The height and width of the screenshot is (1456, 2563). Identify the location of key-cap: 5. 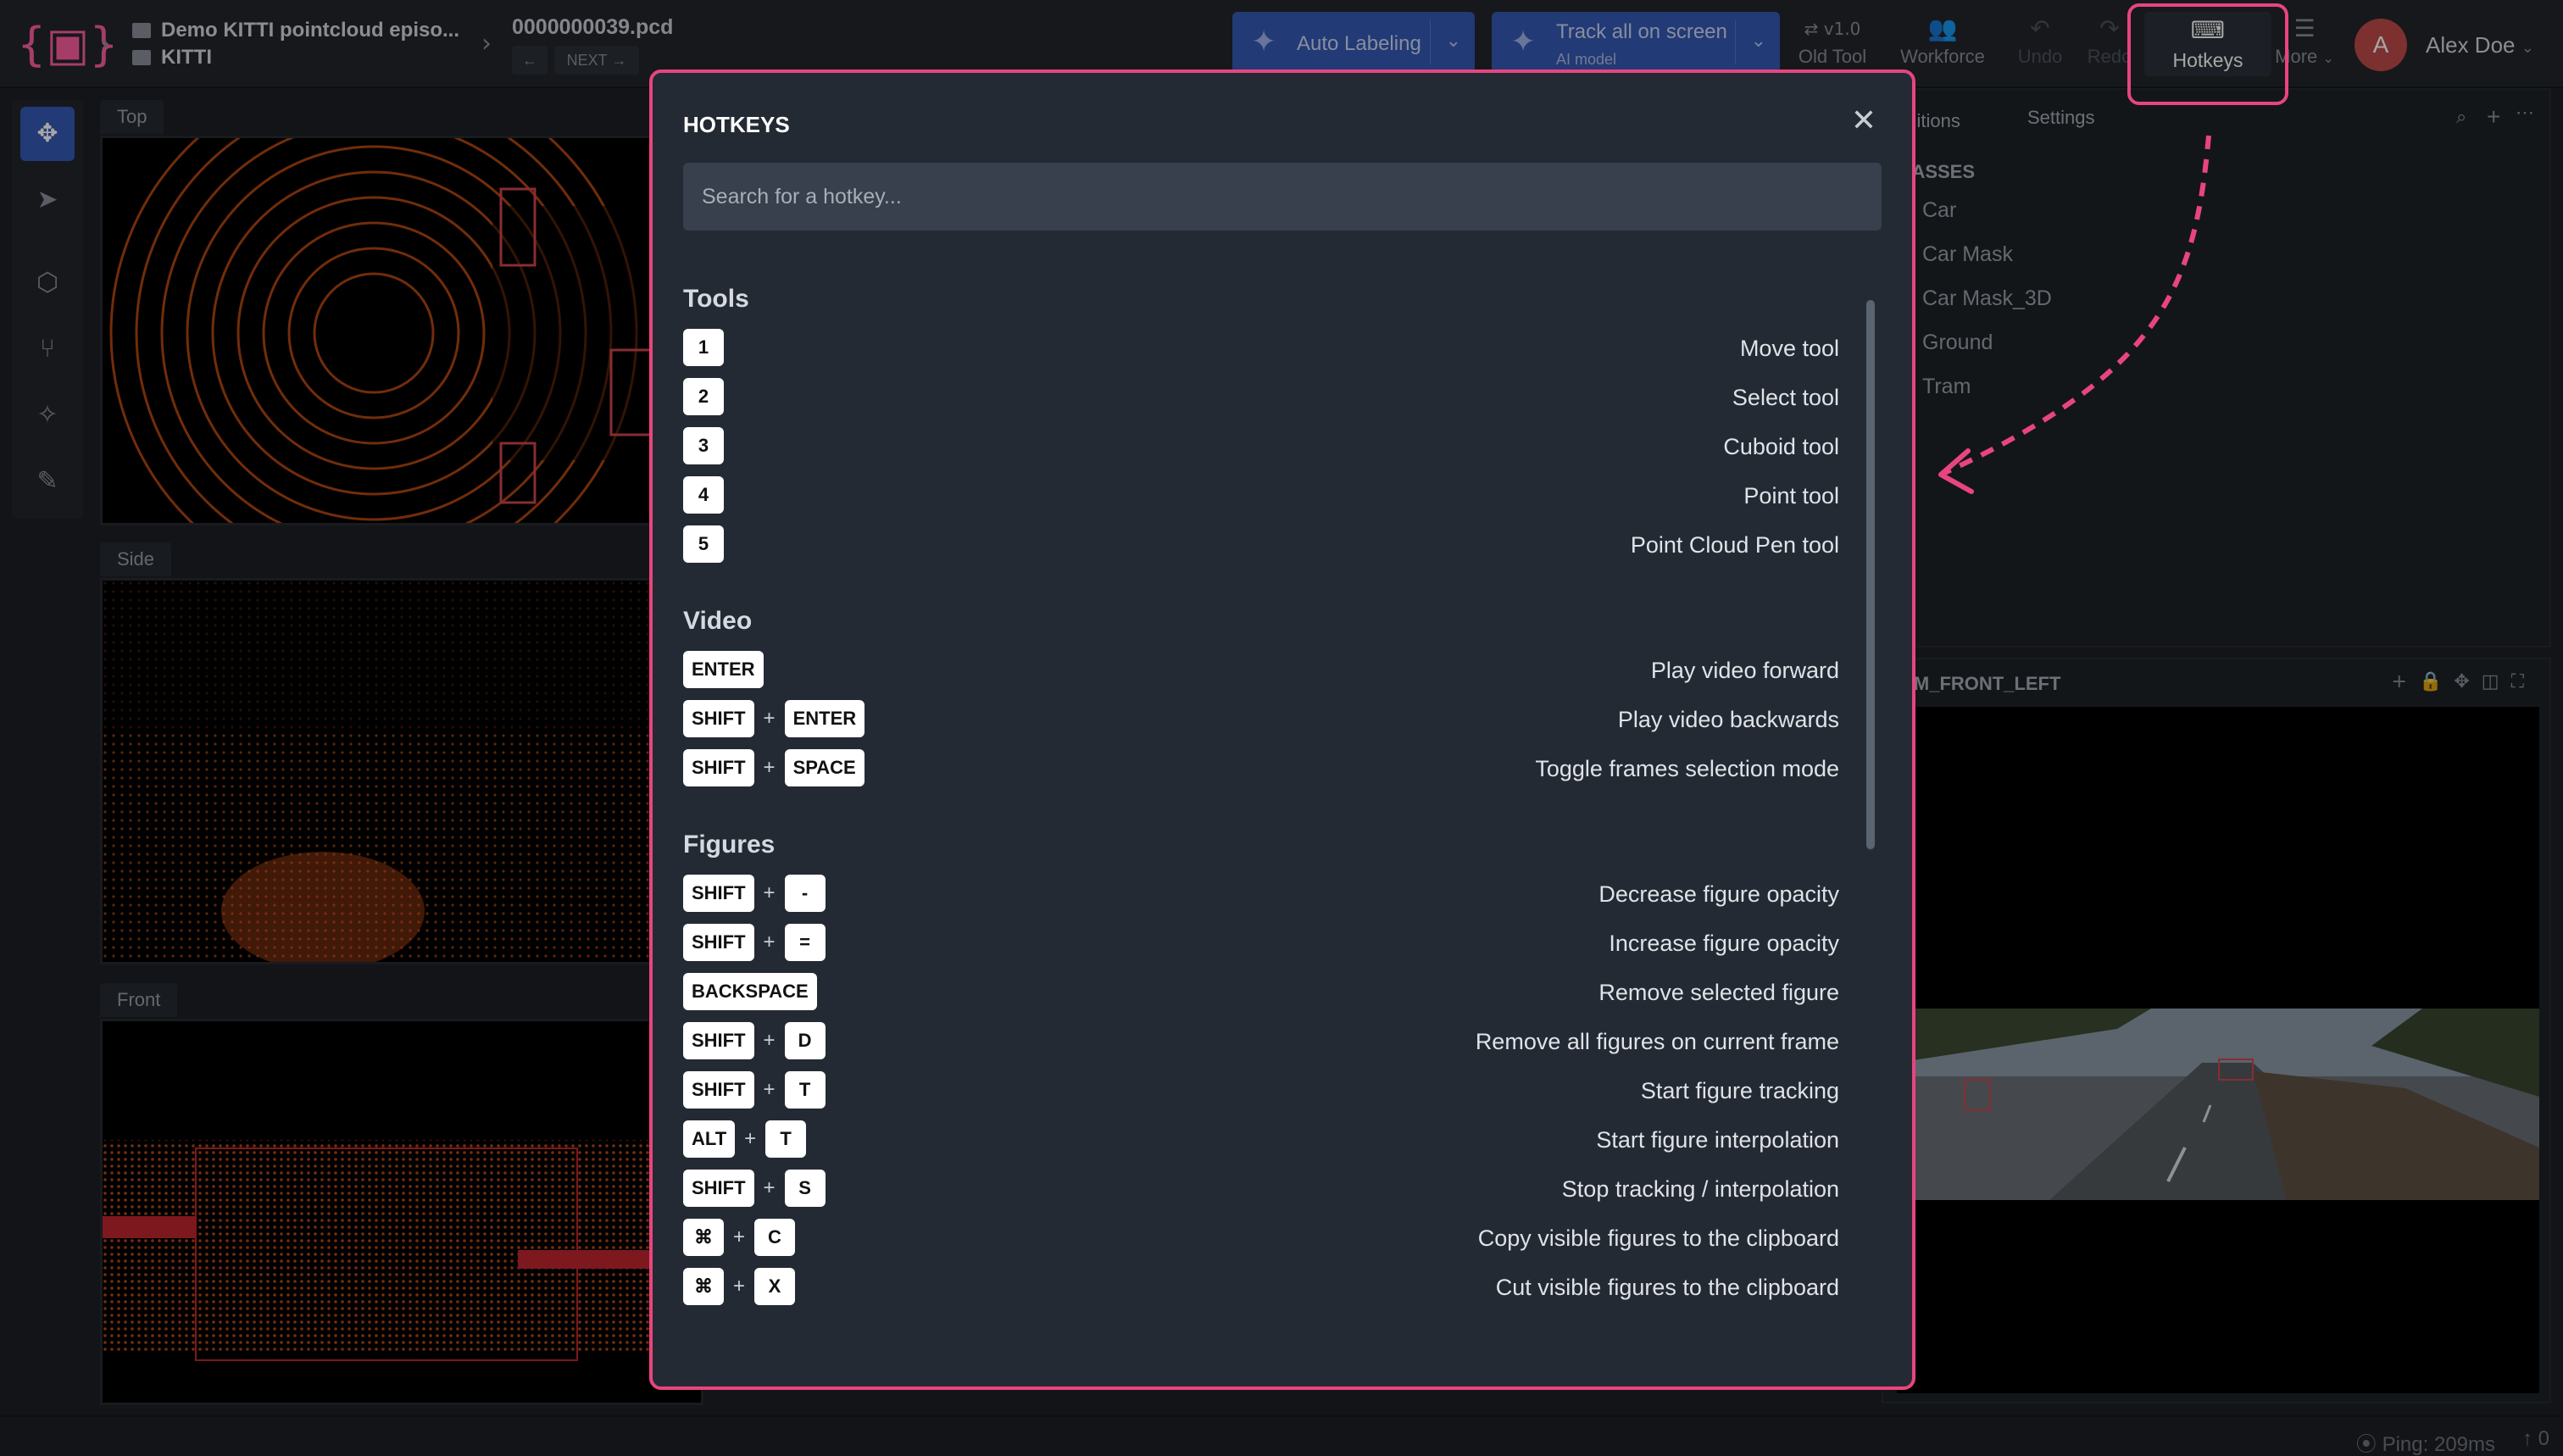
(703, 544).